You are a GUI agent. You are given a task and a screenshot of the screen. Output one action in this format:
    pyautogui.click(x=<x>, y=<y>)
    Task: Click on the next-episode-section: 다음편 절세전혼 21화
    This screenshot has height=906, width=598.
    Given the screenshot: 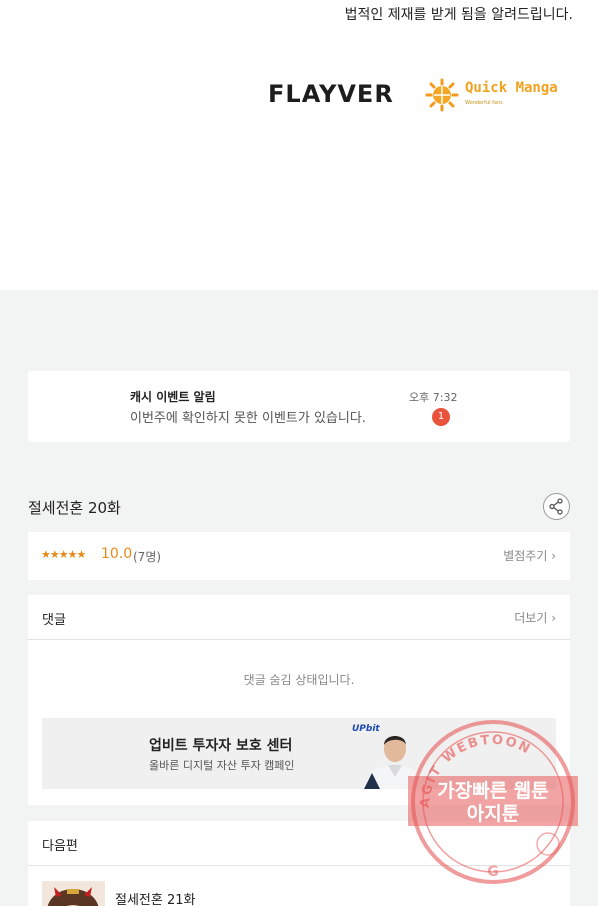 What is the action you would take?
    pyautogui.click(x=299, y=863)
    